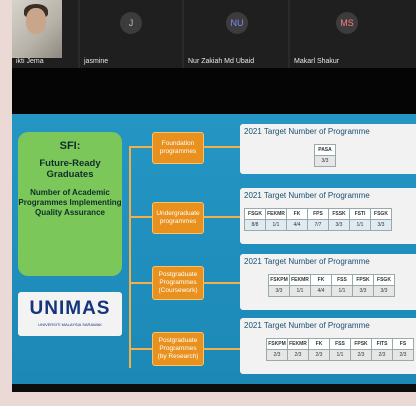 Image resolution: width=416 pixels, height=406 pixels. What do you see at coordinates (178, 218) in the screenshot?
I see `category-undergraduate: Undergraduate programmes` at bounding box center [178, 218].